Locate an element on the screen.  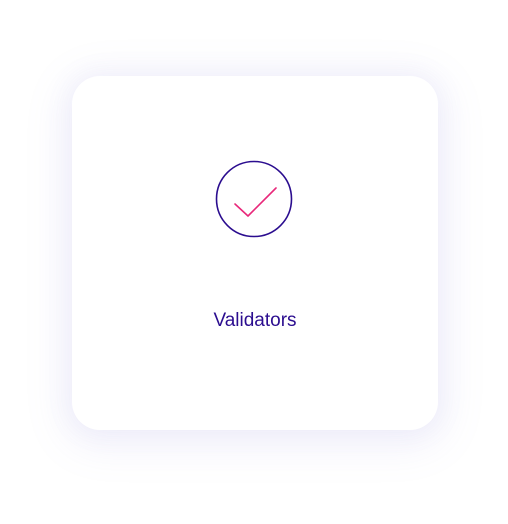
card-label: Validators is located at coordinates (255, 320).